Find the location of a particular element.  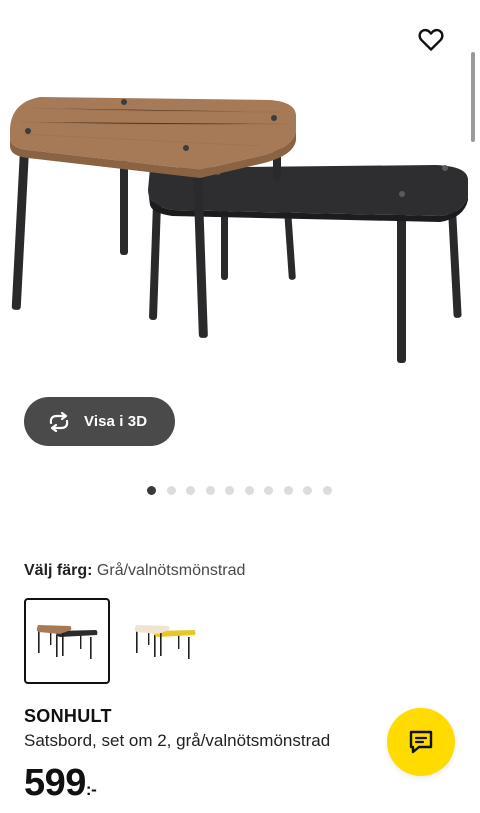

price-value: 599 is located at coordinates (55, 783).